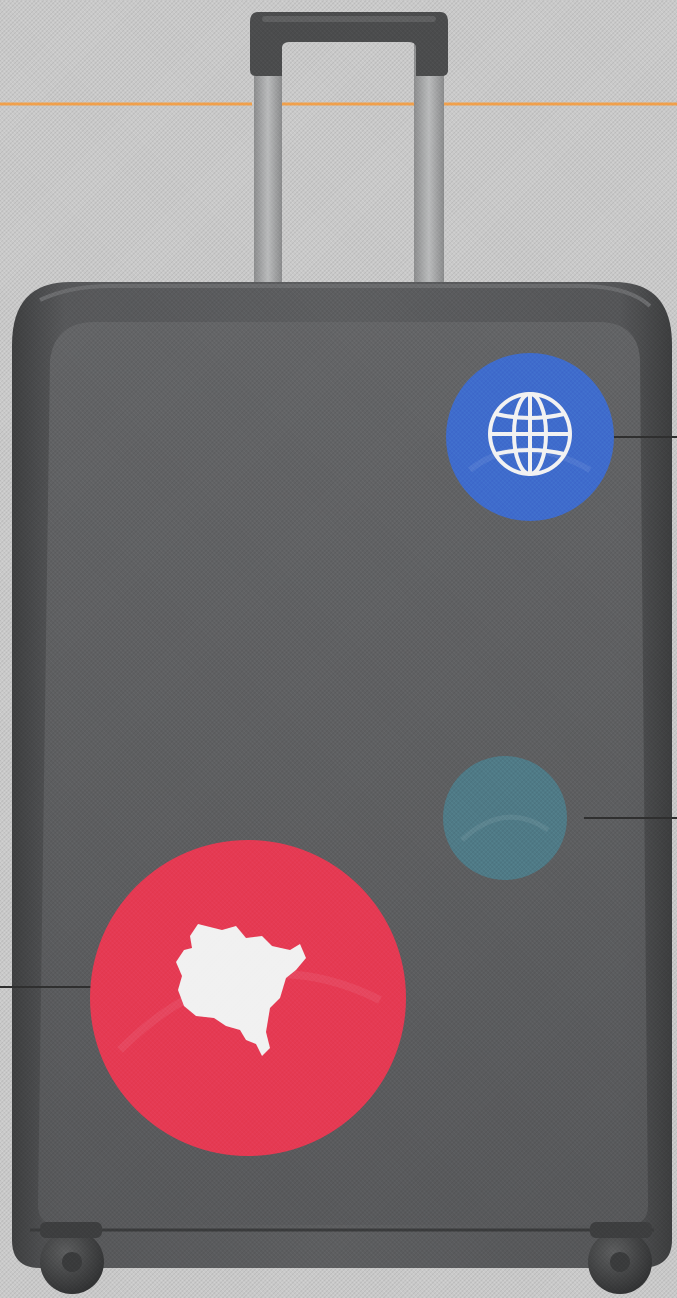 The image size is (677, 1298). What do you see at coordinates (505, 818) in the screenshot?
I see `sticker-teal` at bounding box center [505, 818].